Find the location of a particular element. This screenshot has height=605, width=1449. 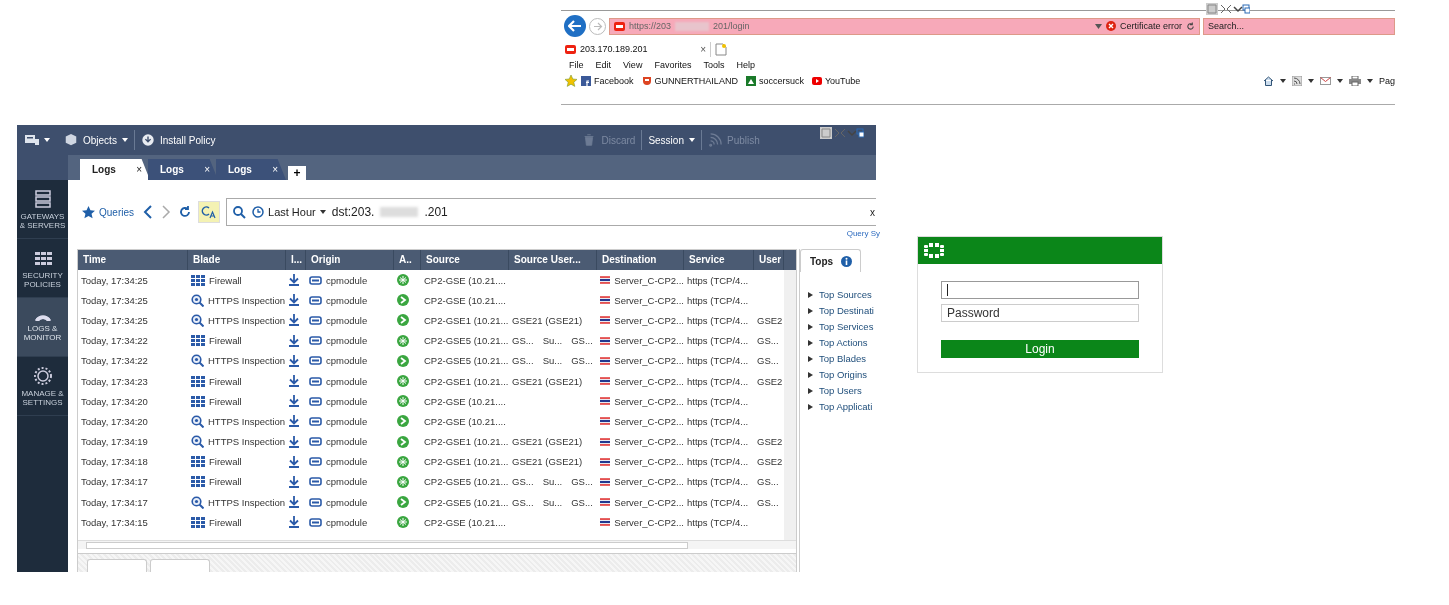

tops-item: Top Actions is located at coordinates (842, 342).